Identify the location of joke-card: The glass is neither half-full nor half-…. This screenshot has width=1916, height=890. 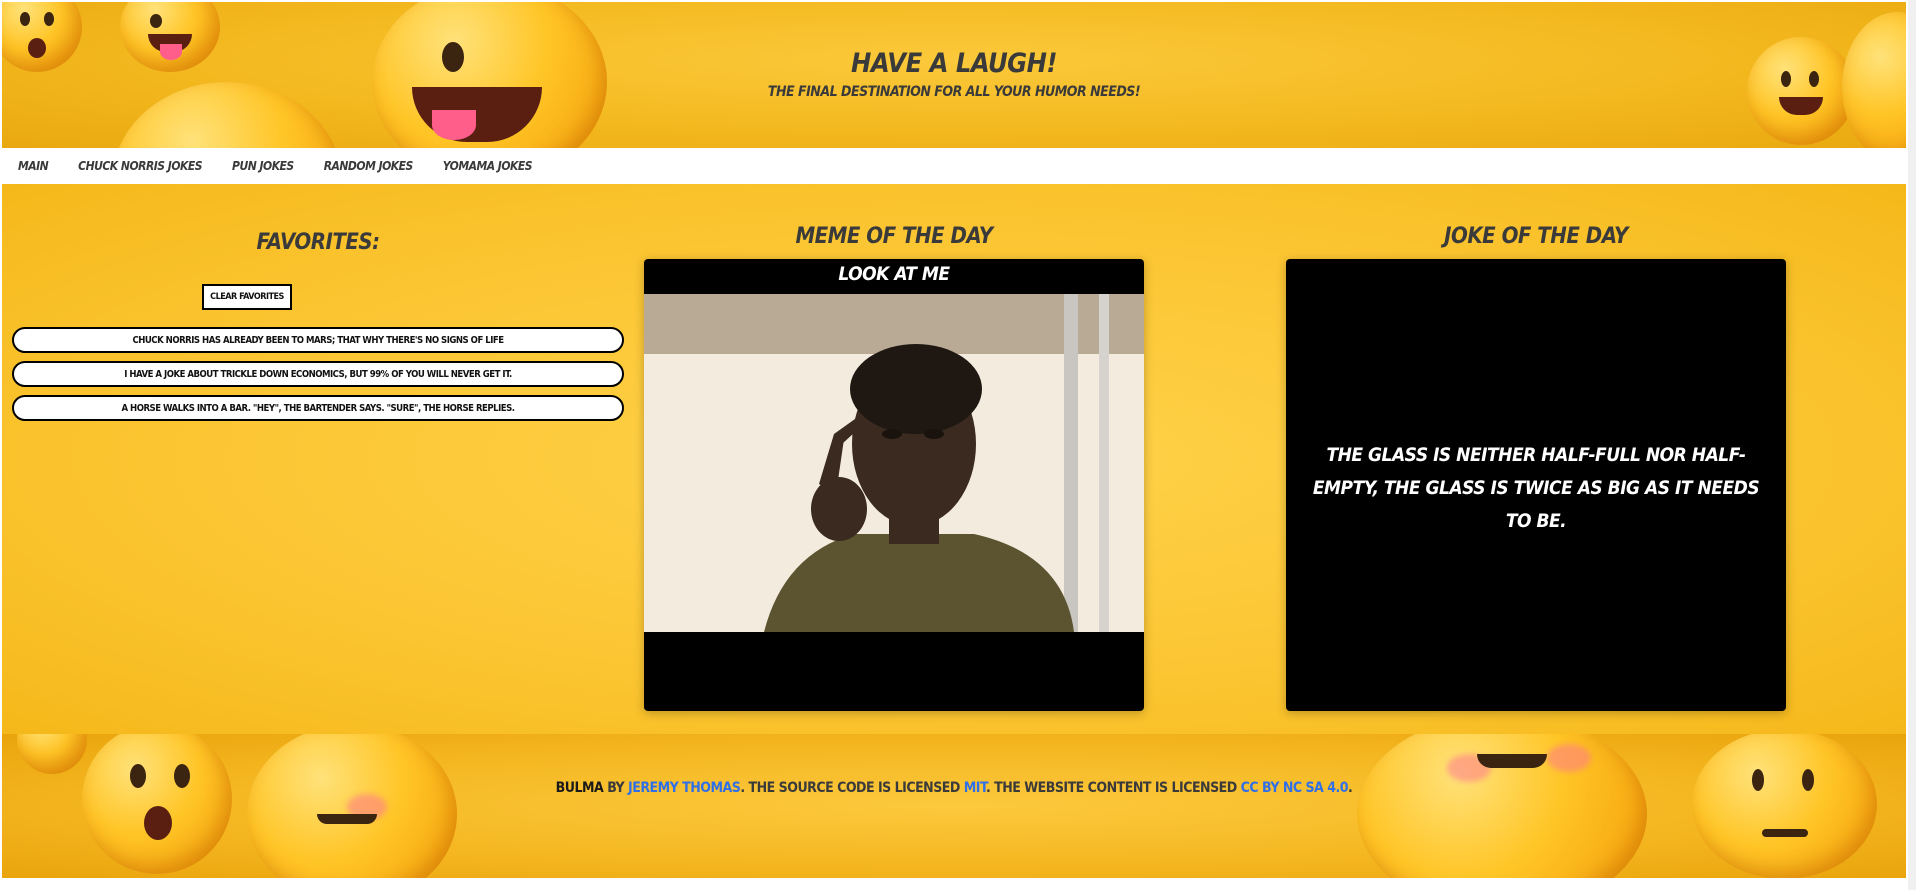
(1536, 485).